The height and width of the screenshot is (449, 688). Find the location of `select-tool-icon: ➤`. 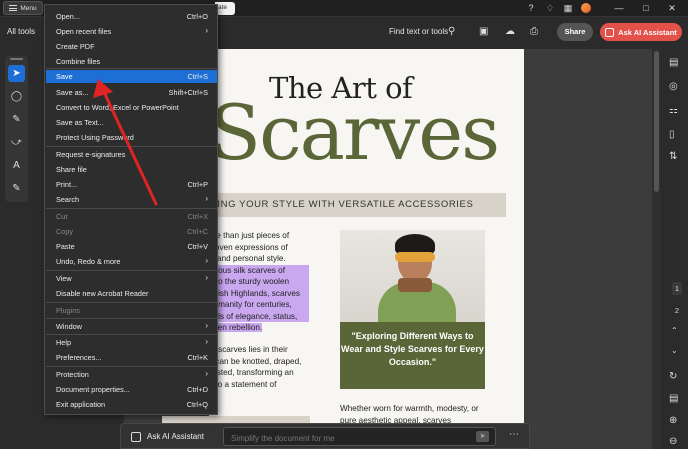

select-tool-icon: ➤ is located at coordinates (16, 73).